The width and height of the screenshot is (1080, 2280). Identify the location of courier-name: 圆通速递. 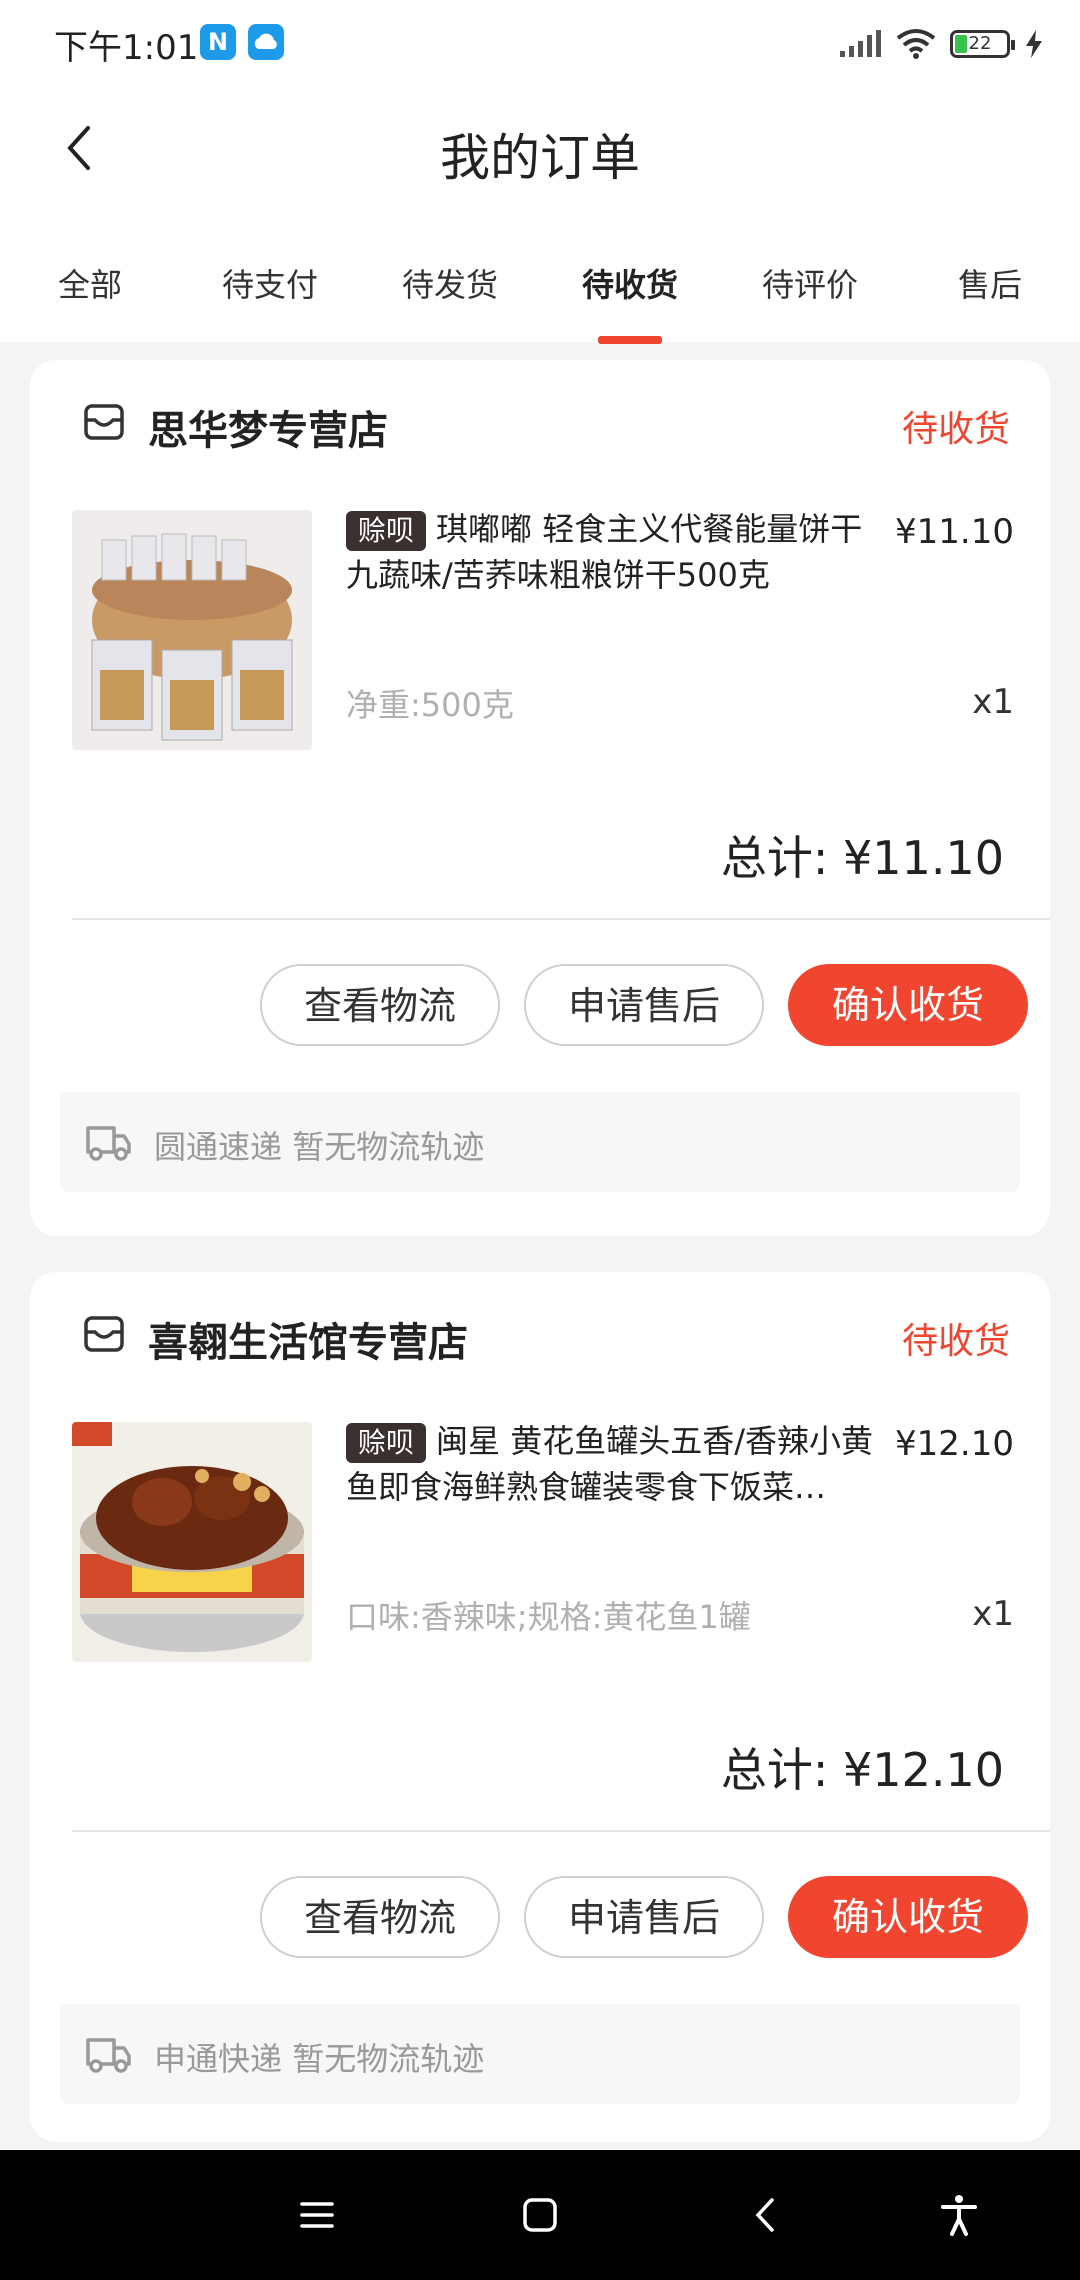
(218, 1147).